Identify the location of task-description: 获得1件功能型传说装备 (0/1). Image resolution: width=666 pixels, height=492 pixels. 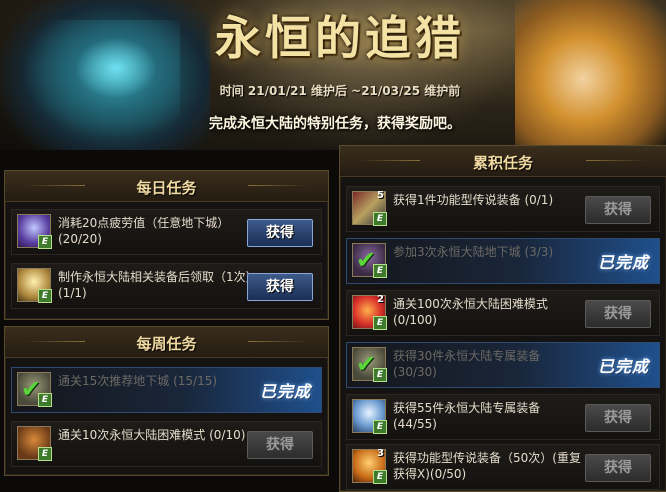
(473, 200).